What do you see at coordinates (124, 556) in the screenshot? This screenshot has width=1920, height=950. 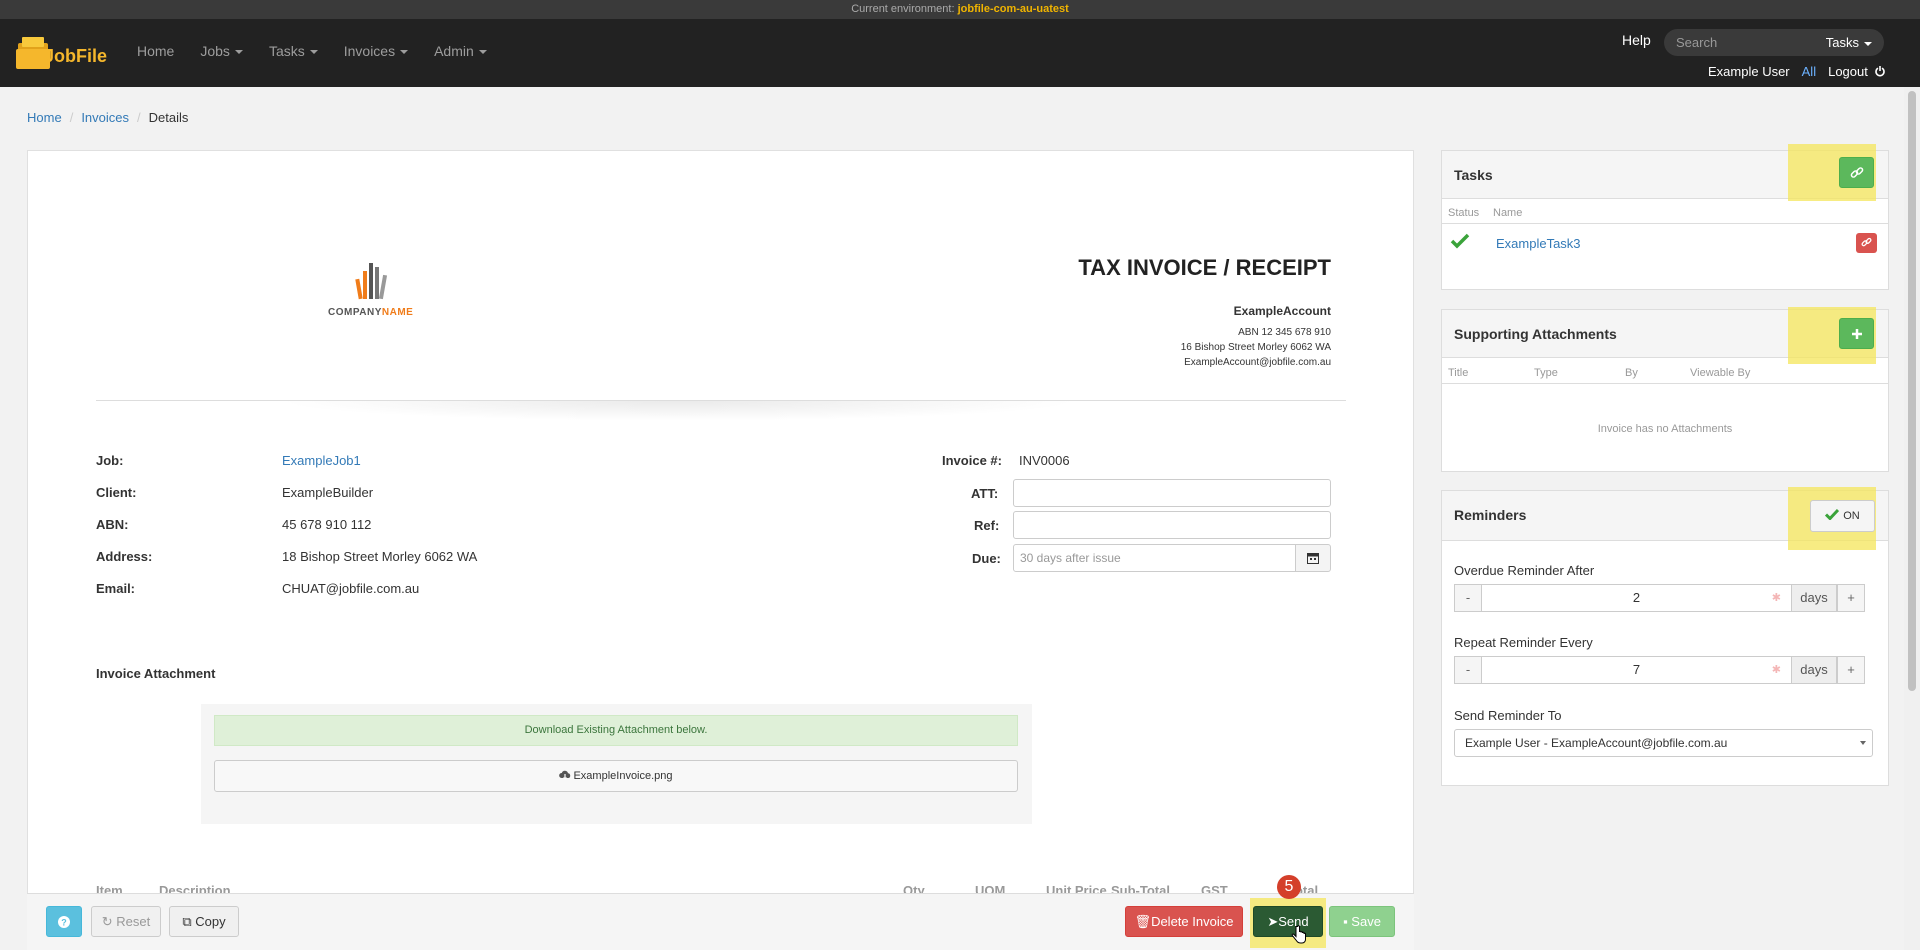 I see `address-label: Address:` at bounding box center [124, 556].